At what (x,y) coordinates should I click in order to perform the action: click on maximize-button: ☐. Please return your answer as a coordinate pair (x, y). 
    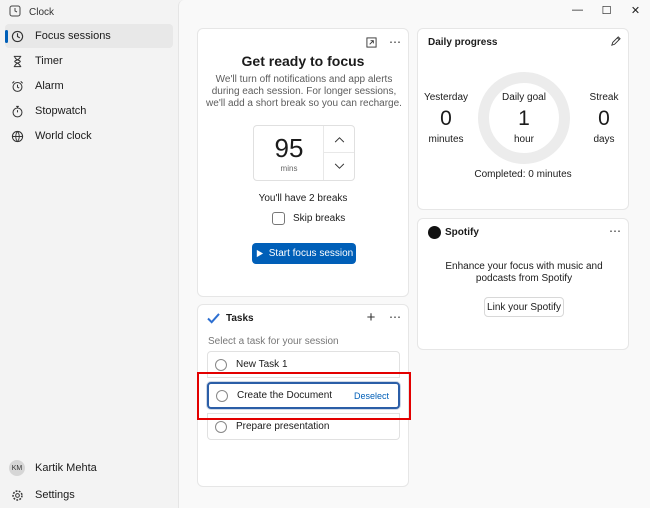
    Looking at the image, I should click on (606, 10).